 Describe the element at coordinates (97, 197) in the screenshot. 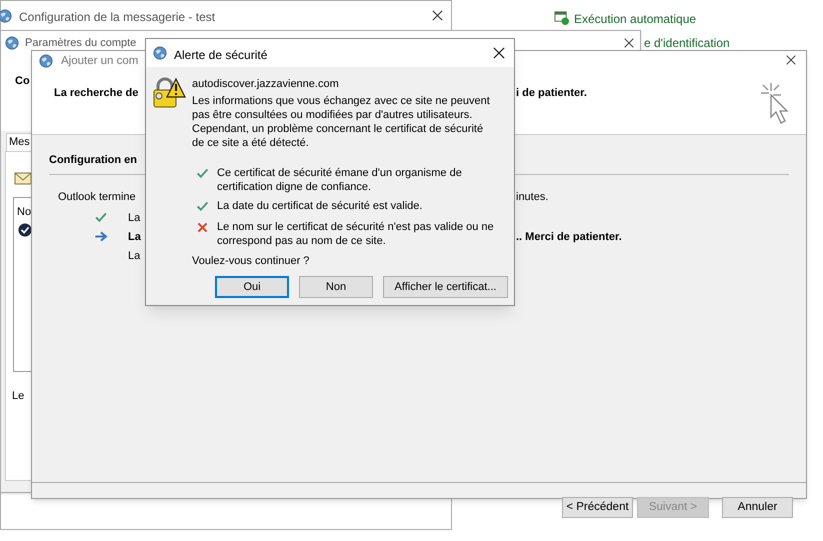

I see `intro-text: Outlook termine` at that location.